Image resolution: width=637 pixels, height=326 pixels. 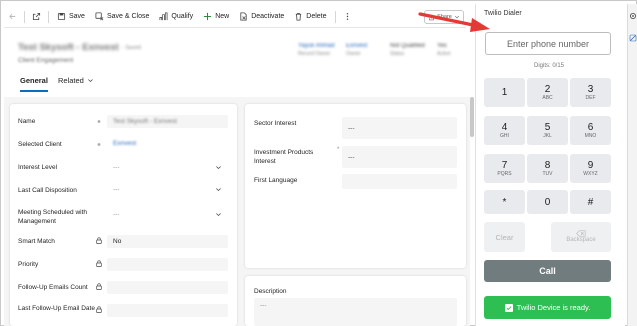 What do you see at coordinates (399, 128) in the screenshot?
I see `sector-interest-field: ---` at bounding box center [399, 128].